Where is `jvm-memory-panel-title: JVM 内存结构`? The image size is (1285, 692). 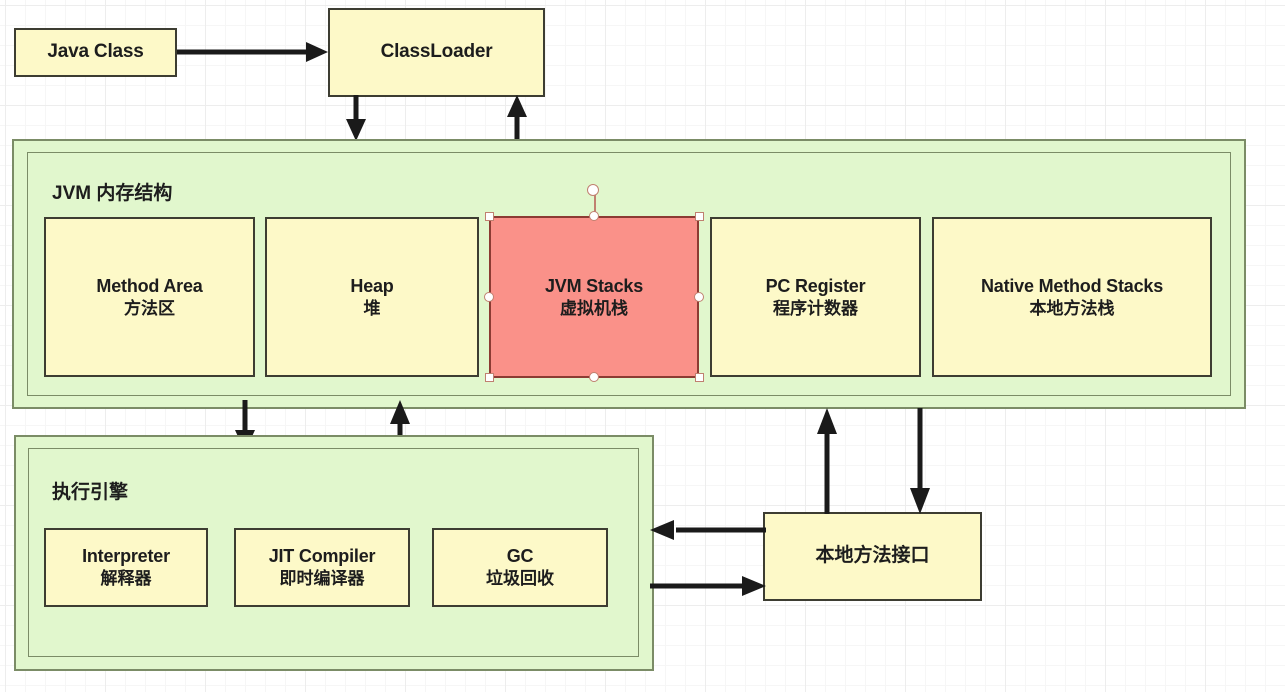 jvm-memory-panel-title: JVM 内存结构 is located at coordinates (112, 193).